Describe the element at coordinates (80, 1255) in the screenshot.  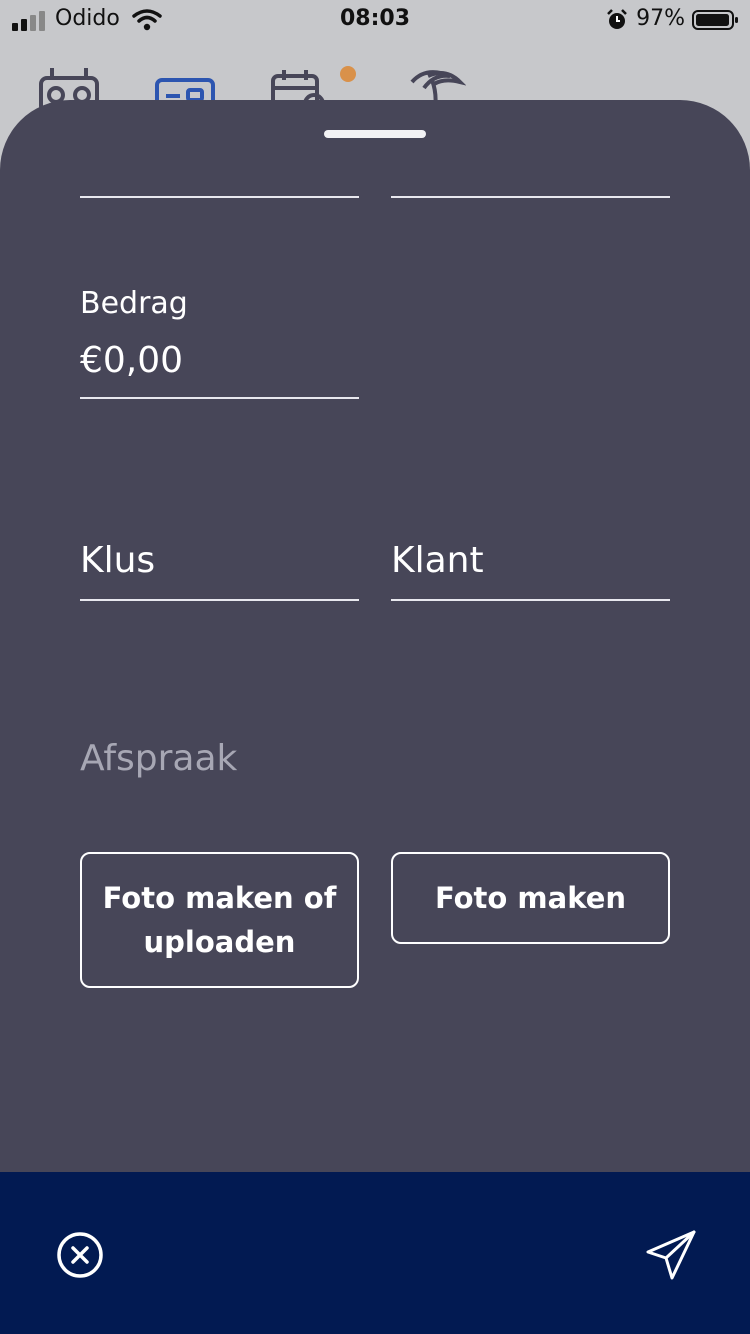
I see `close-circle-icon` at that location.